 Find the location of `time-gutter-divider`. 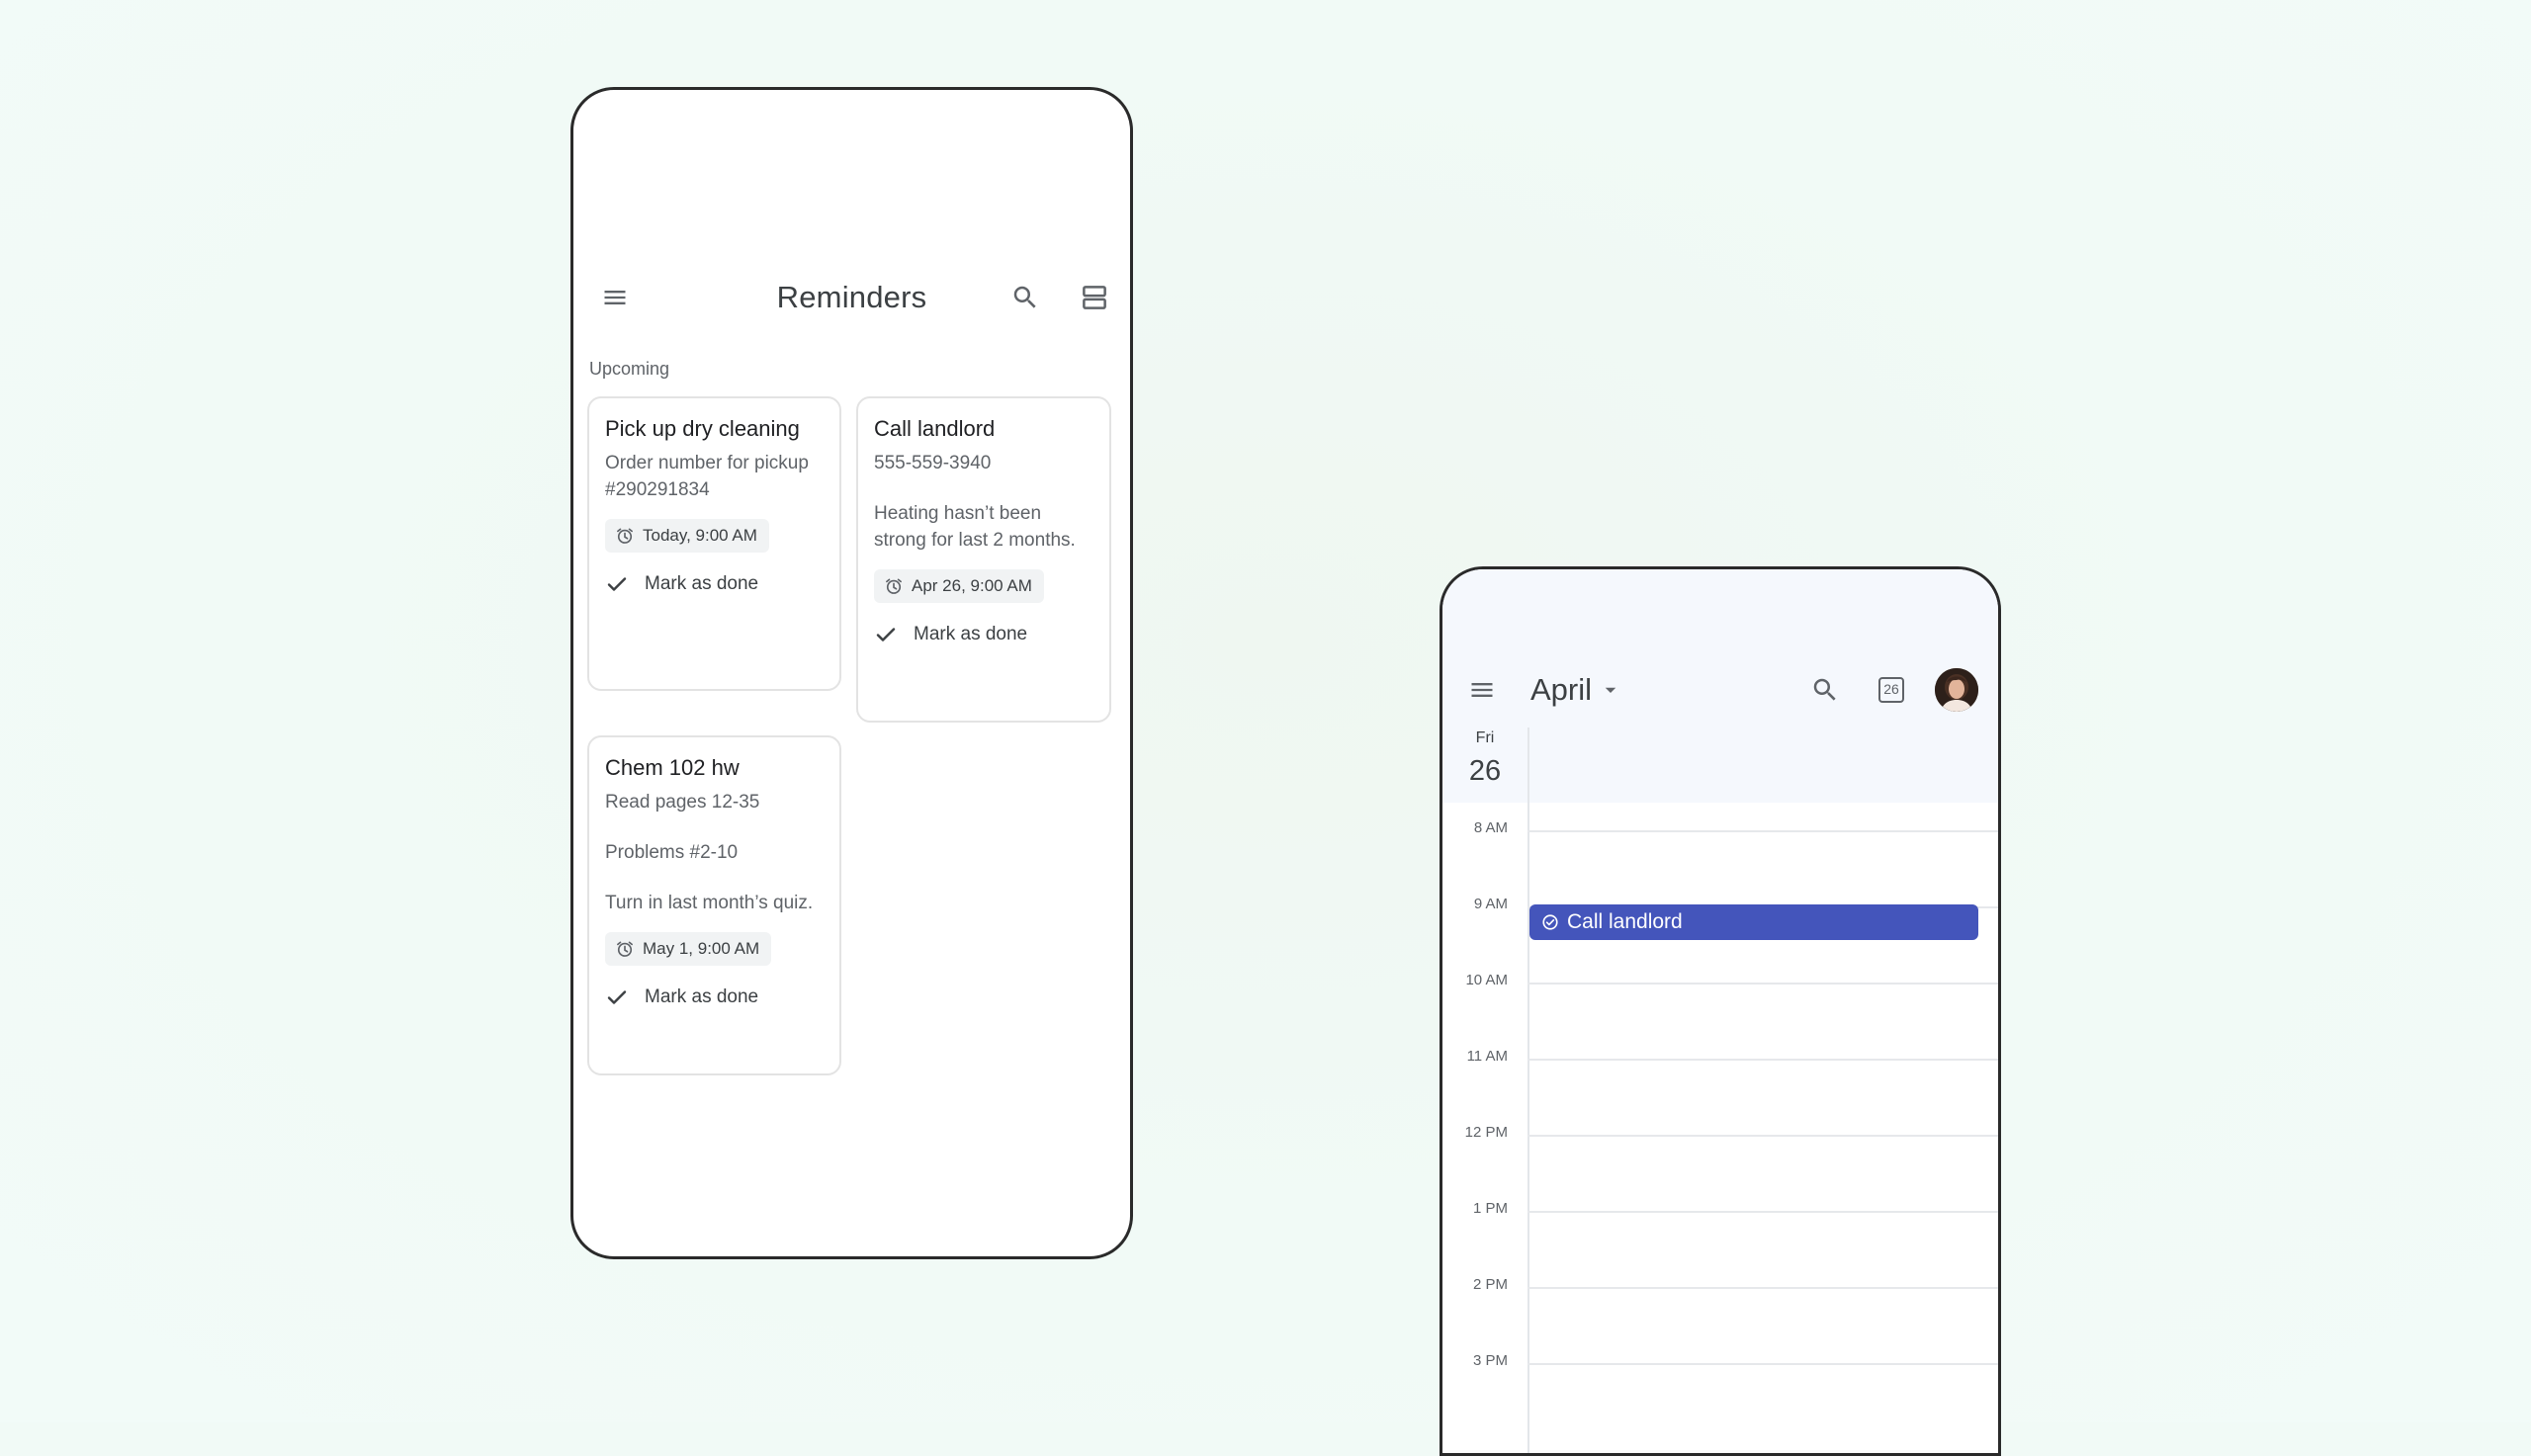

time-gutter-divider is located at coordinates (1528, 1090).